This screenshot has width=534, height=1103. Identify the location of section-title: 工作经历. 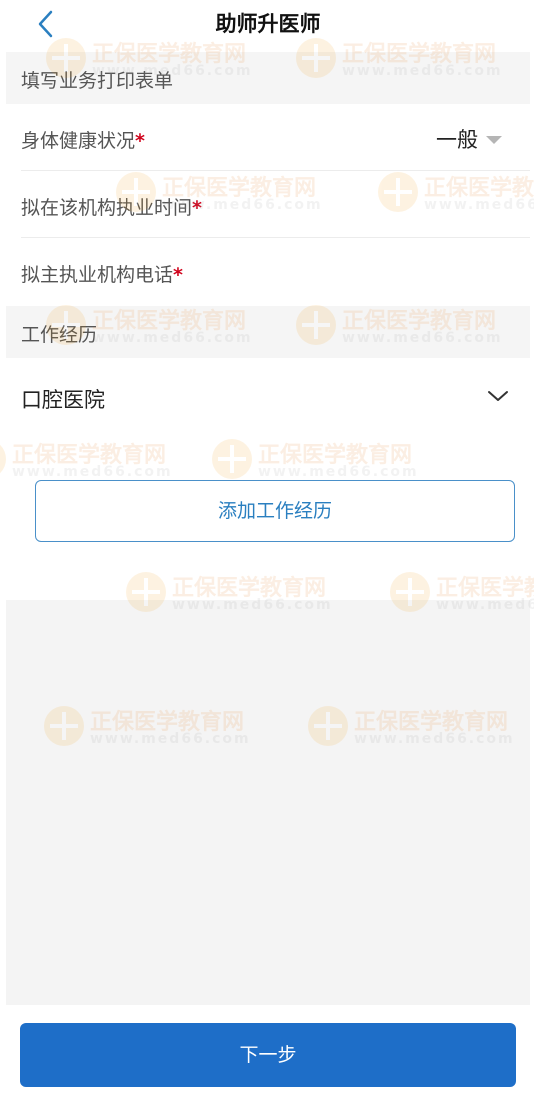
(59, 335).